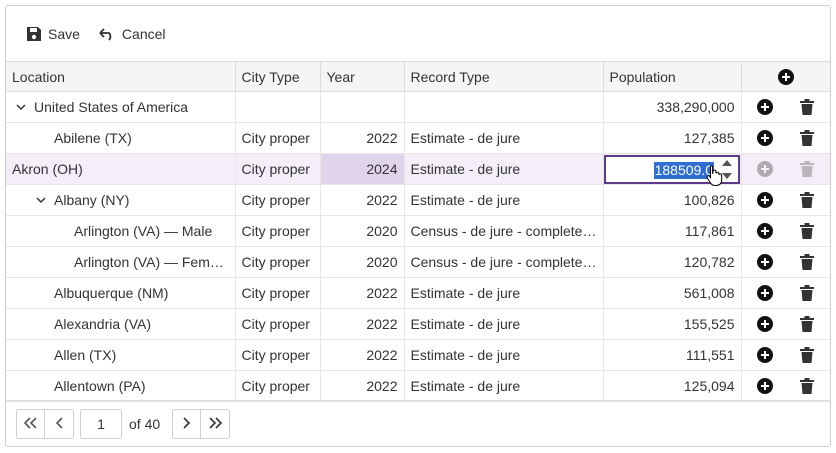 The width and height of the screenshot is (836, 453). I want to click on last-page-button, so click(216, 424).